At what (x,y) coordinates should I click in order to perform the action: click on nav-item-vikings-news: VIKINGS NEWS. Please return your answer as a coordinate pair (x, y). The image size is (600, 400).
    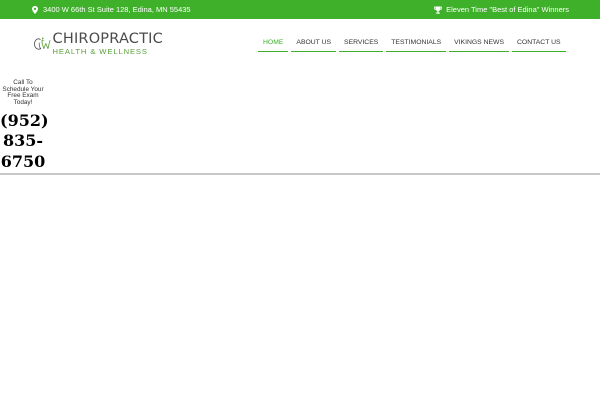
    Looking at the image, I should click on (479, 43).